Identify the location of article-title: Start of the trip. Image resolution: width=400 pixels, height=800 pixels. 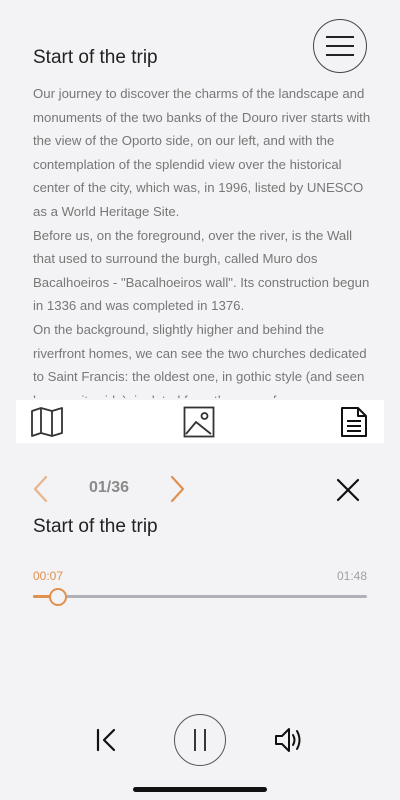
(95, 57).